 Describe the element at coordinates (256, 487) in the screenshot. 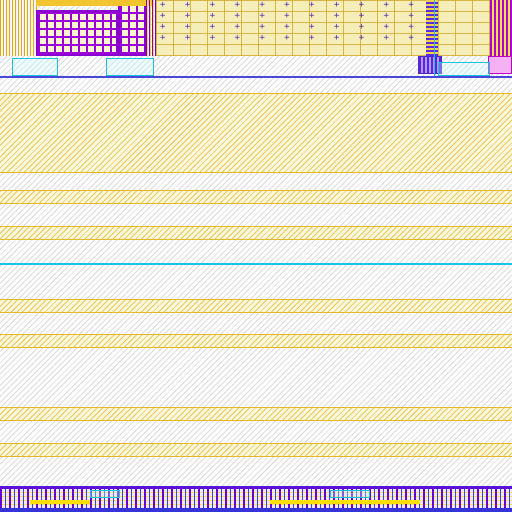

I see `bottom-rail-top` at that location.